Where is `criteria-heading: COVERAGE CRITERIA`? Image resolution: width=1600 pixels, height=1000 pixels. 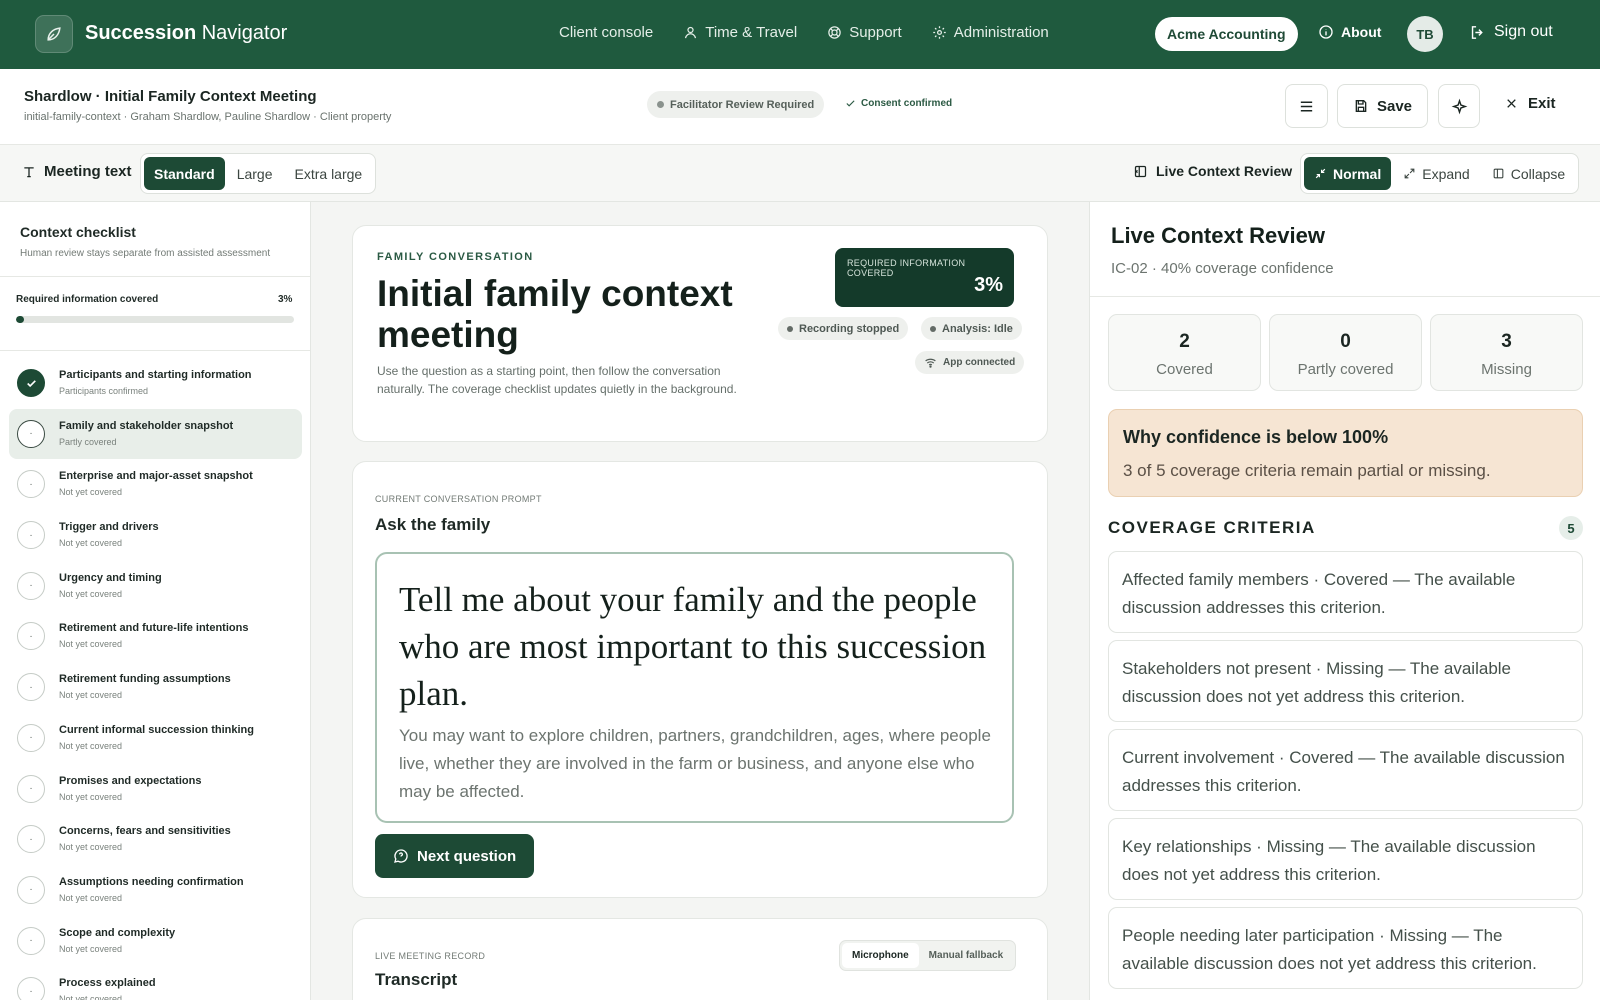
criteria-heading: COVERAGE CRITERIA is located at coordinates (1212, 527).